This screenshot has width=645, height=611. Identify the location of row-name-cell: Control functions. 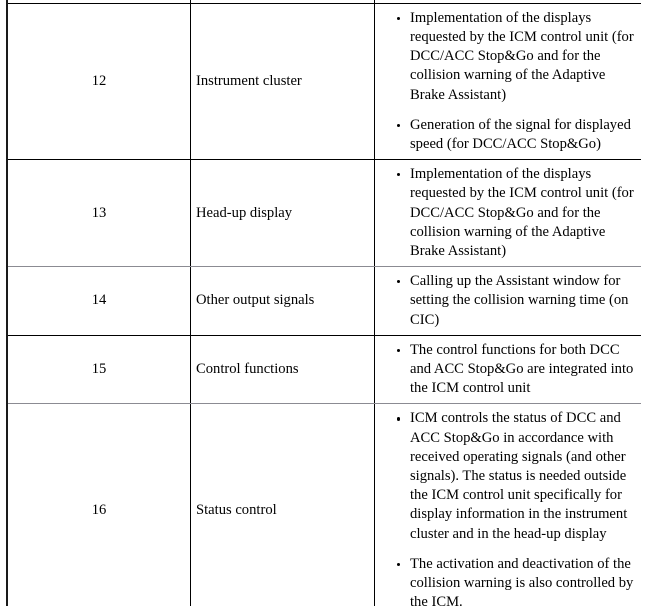
(282, 369).